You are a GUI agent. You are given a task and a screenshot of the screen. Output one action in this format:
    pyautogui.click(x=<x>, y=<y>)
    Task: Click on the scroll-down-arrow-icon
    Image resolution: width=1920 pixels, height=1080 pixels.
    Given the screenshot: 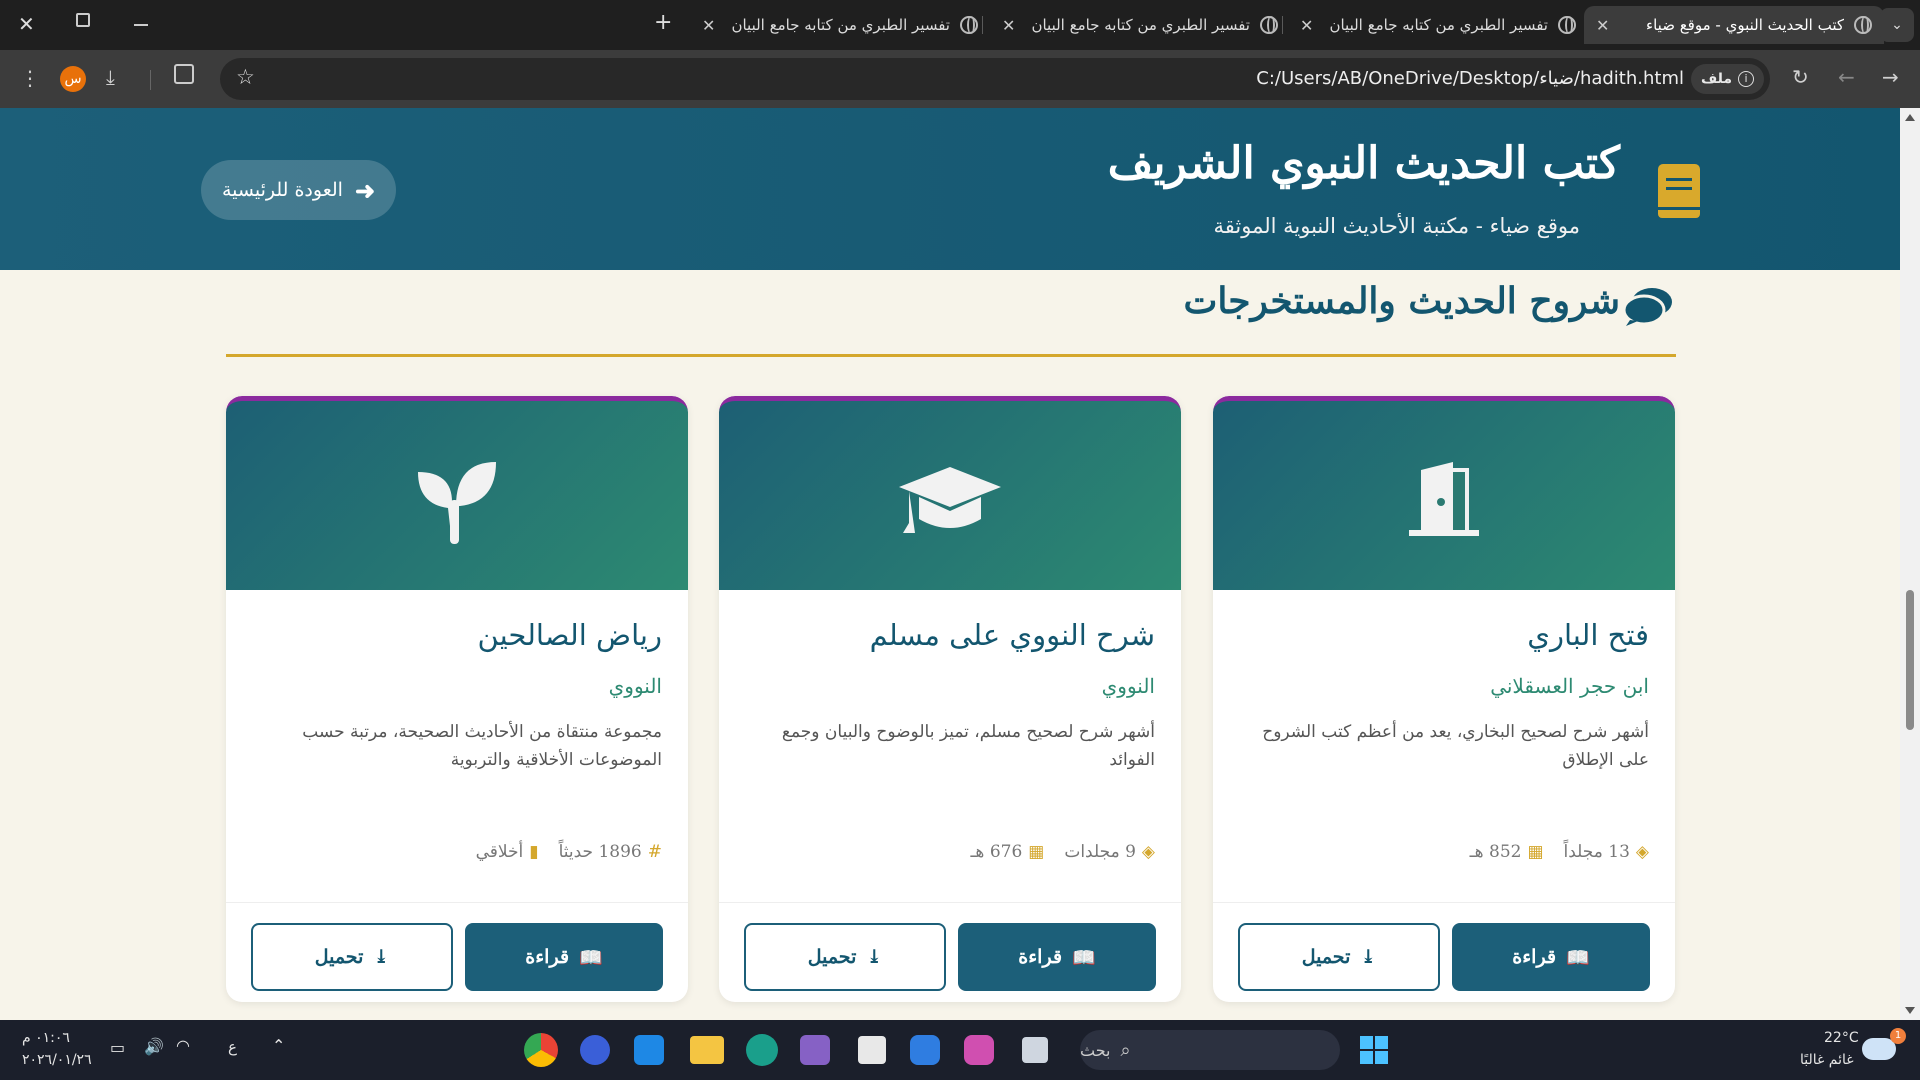 What is the action you would take?
    pyautogui.click(x=1910, y=1010)
    